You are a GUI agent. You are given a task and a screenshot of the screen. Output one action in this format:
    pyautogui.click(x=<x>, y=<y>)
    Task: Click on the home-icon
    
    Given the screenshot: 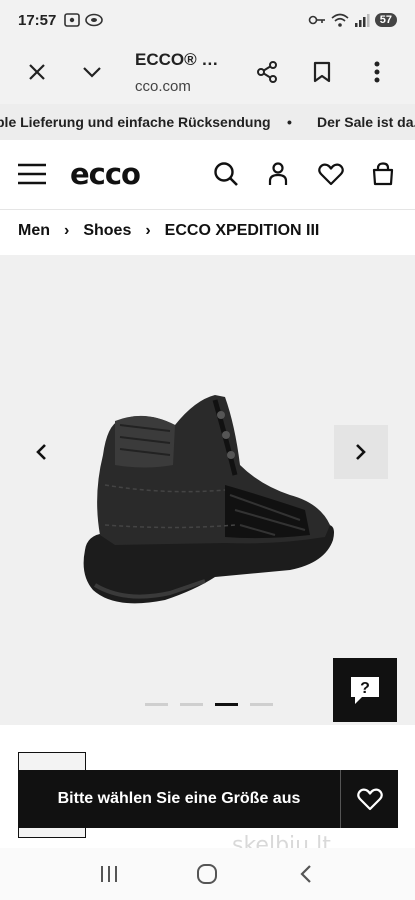 What is the action you would take?
    pyautogui.click(x=207, y=874)
    